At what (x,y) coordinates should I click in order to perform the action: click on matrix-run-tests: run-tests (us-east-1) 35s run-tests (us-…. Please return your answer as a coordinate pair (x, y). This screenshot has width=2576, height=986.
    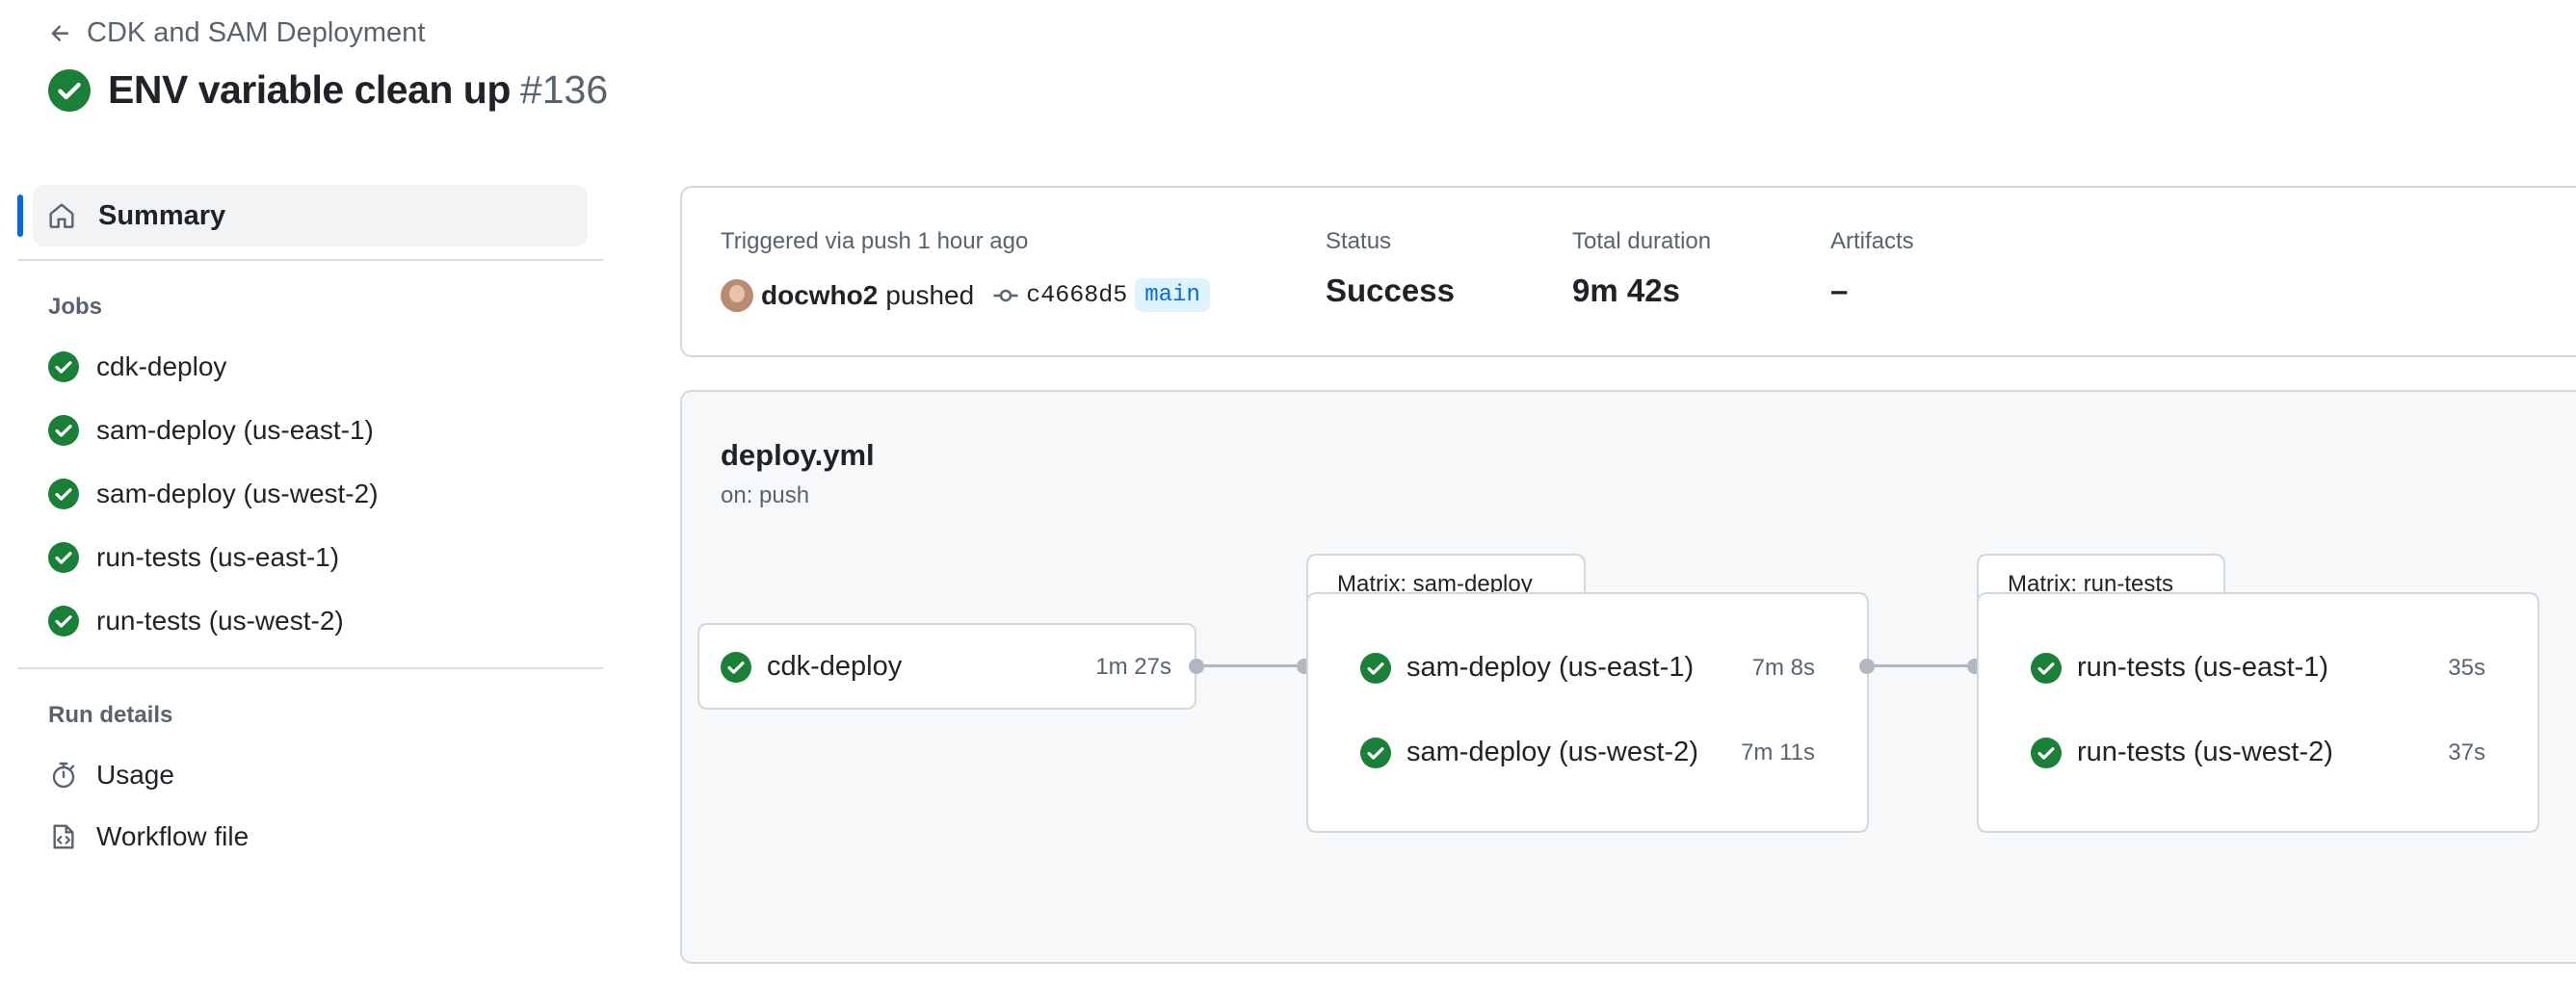
    Looking at the image, I should click on (2258, 712).